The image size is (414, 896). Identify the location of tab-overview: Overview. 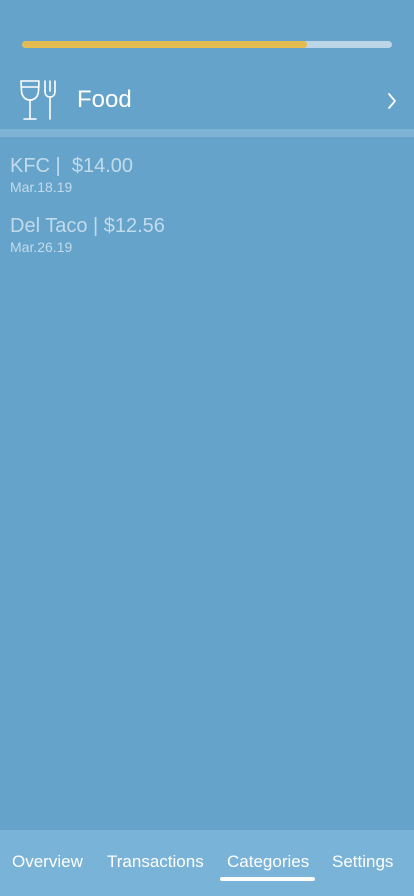
(47, 862).